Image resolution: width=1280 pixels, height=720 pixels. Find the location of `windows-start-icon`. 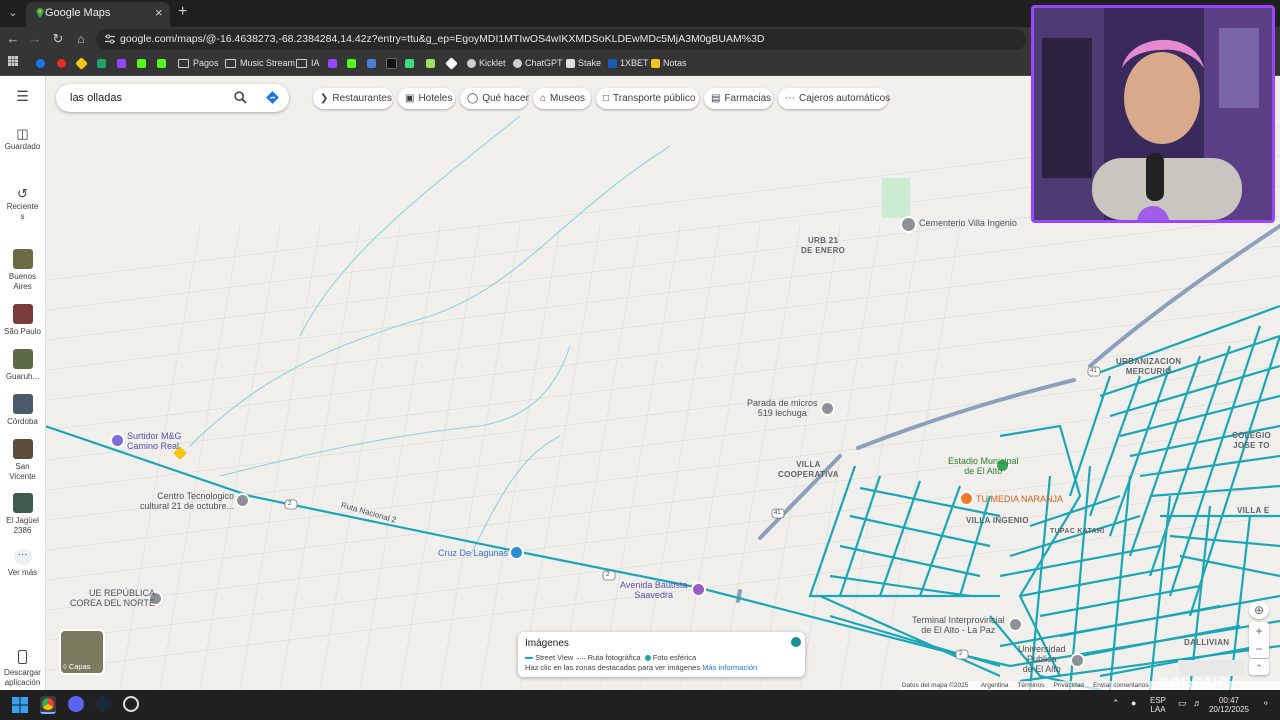

windows-start-icon is located at coordinates (20, 705).